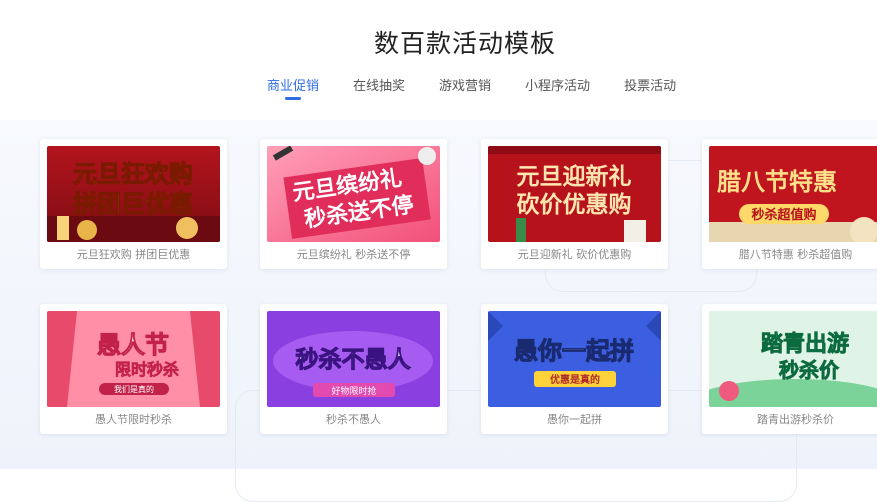 The image size is (877, 502). I want to click on tab-game-marketing: 游戏营销, so click(465, 93).